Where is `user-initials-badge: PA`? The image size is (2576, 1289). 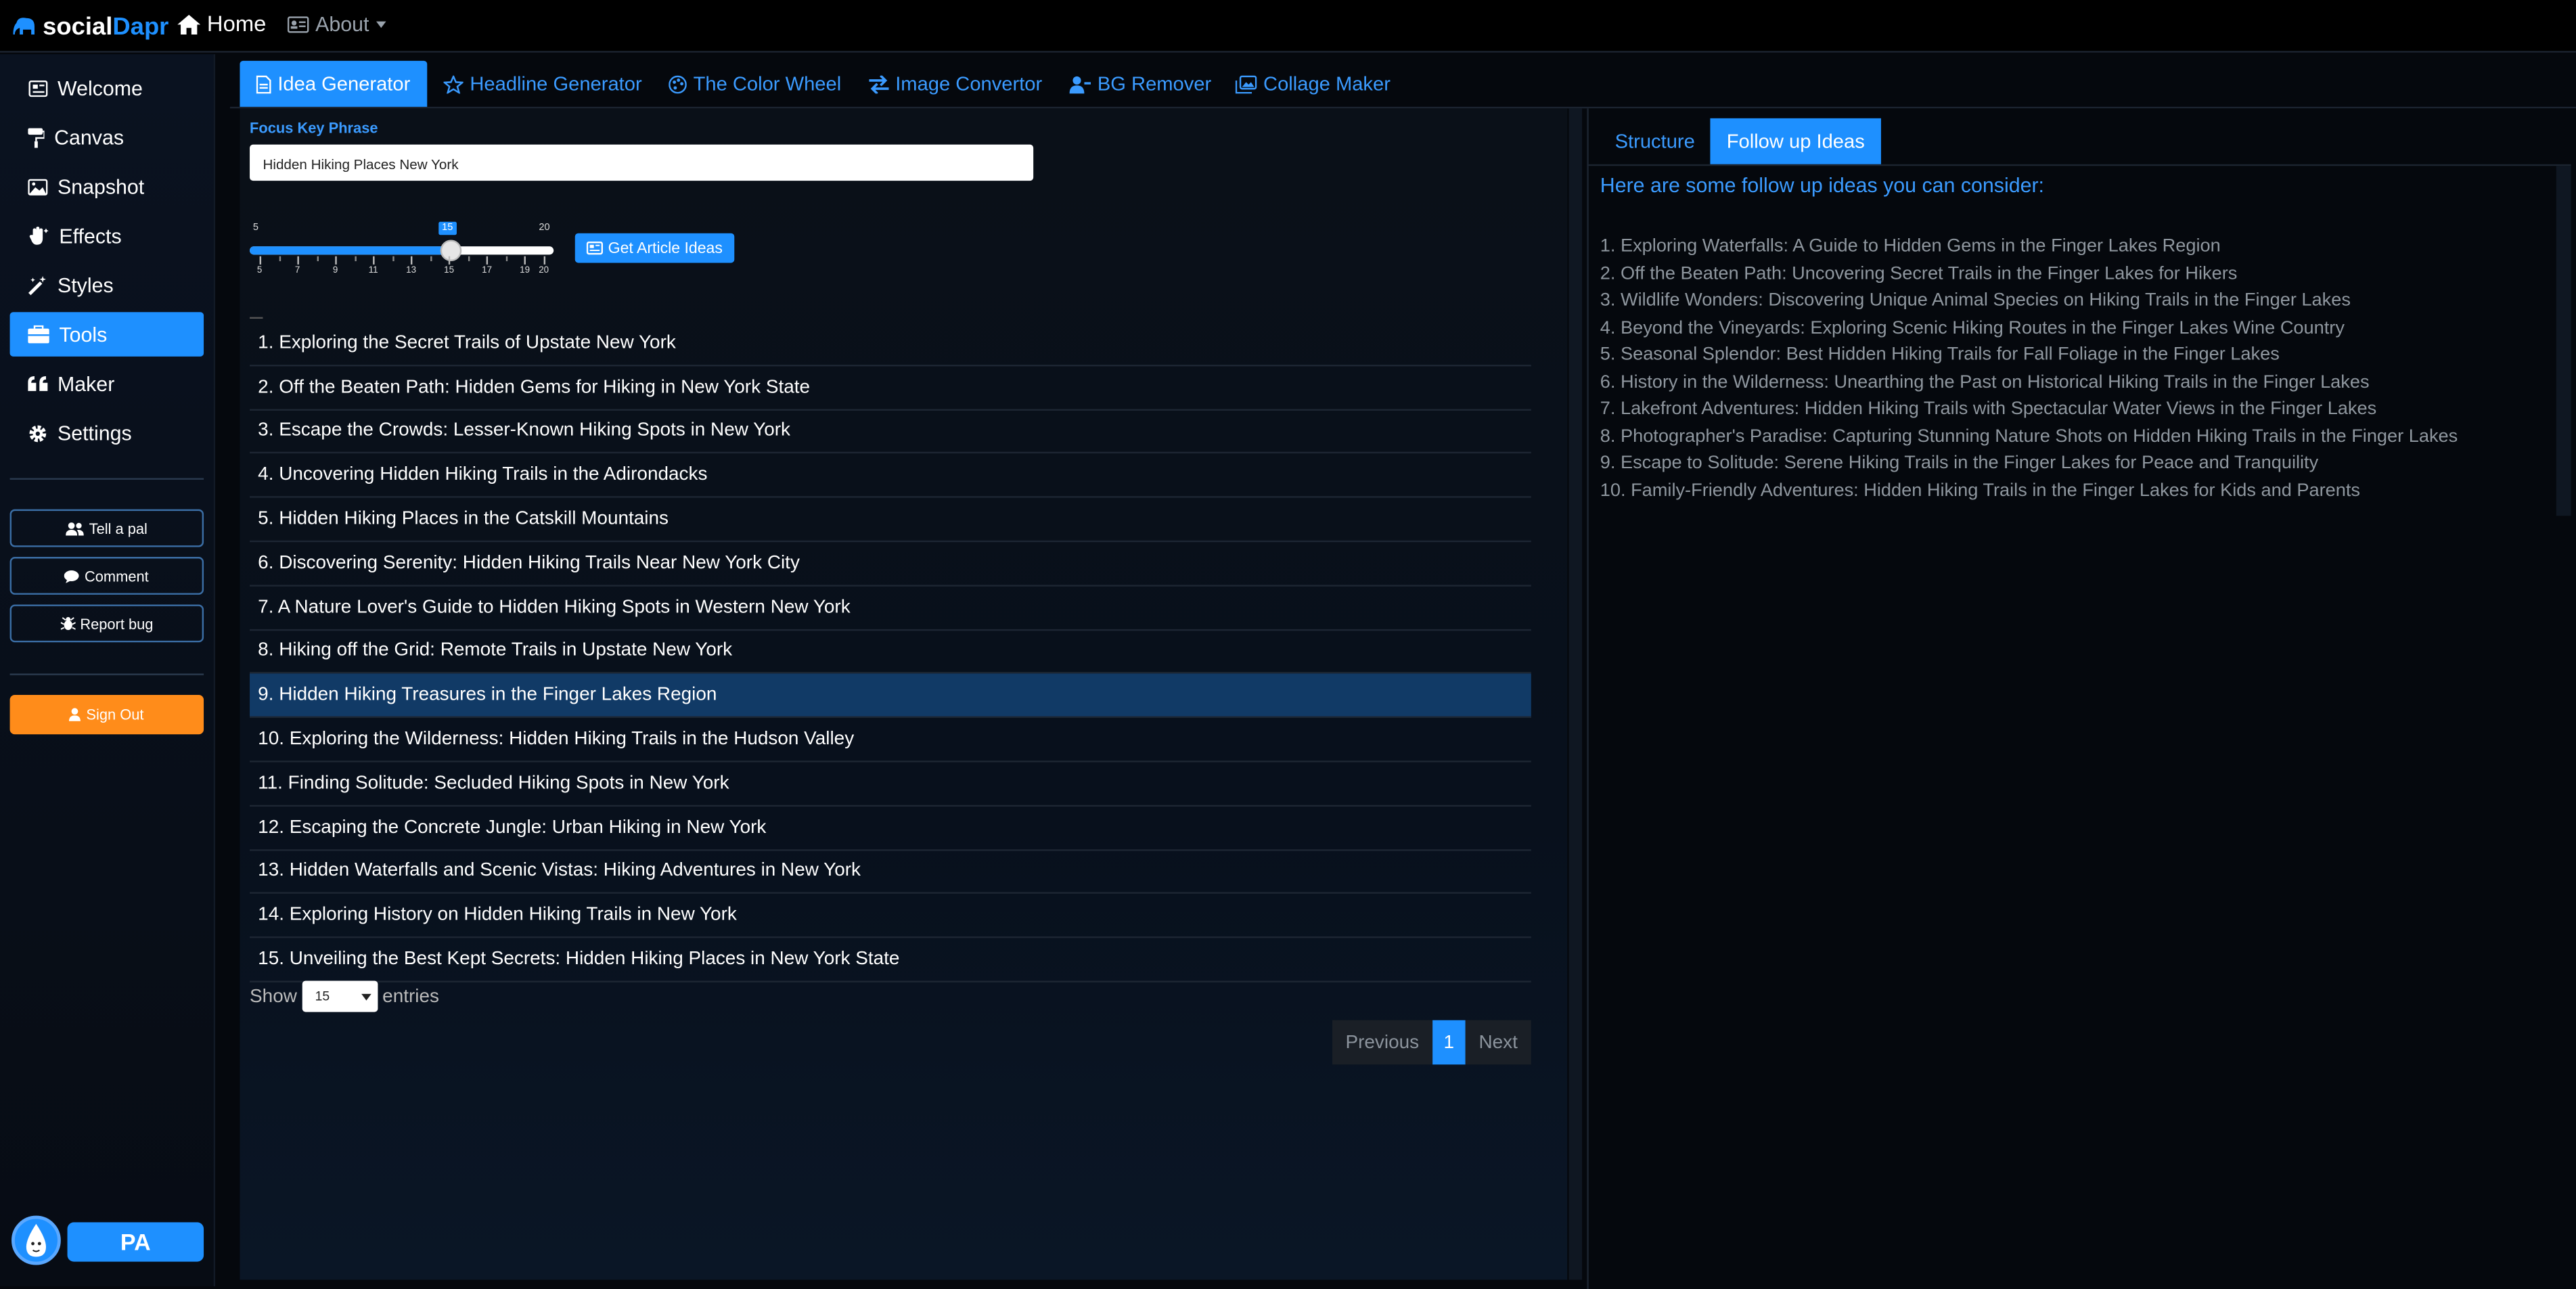
user-initials-badge: PA is located at coordinates (135, 1242).